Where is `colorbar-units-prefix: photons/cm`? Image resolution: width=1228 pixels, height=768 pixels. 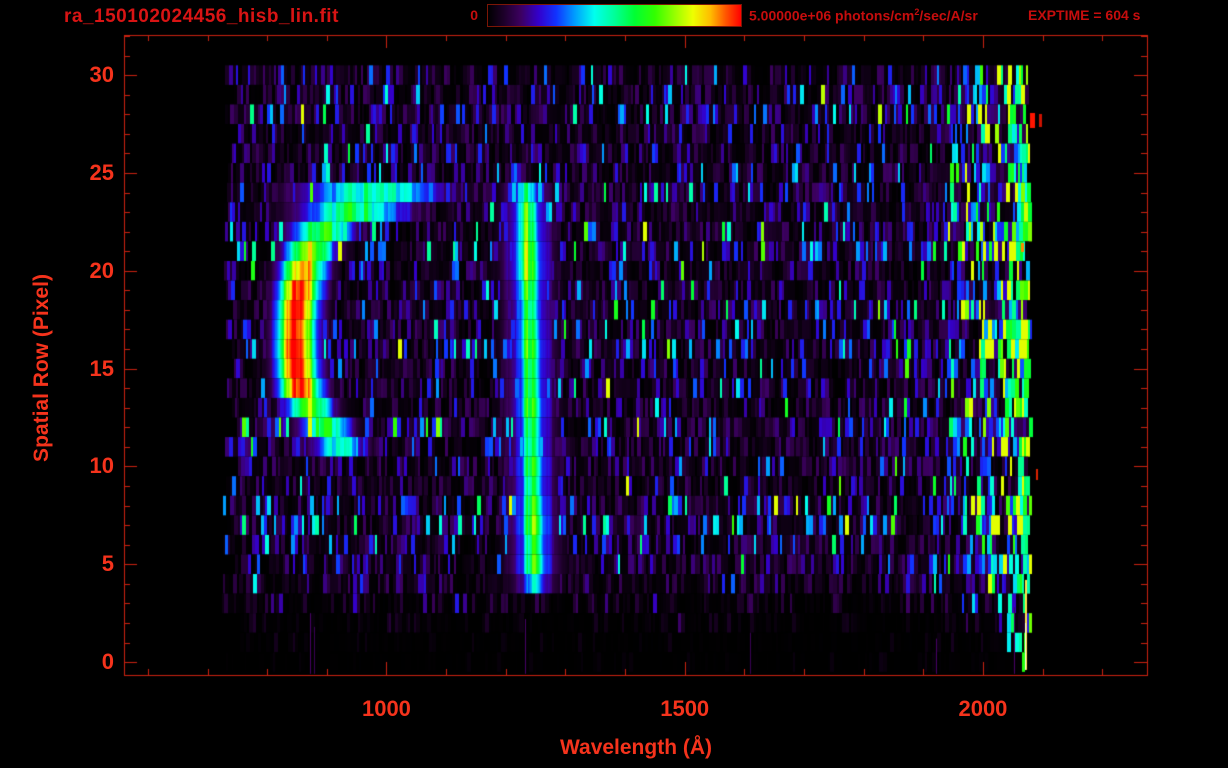 colorbar-units-prefix: photons/cm is located at coordinates (873, 15).